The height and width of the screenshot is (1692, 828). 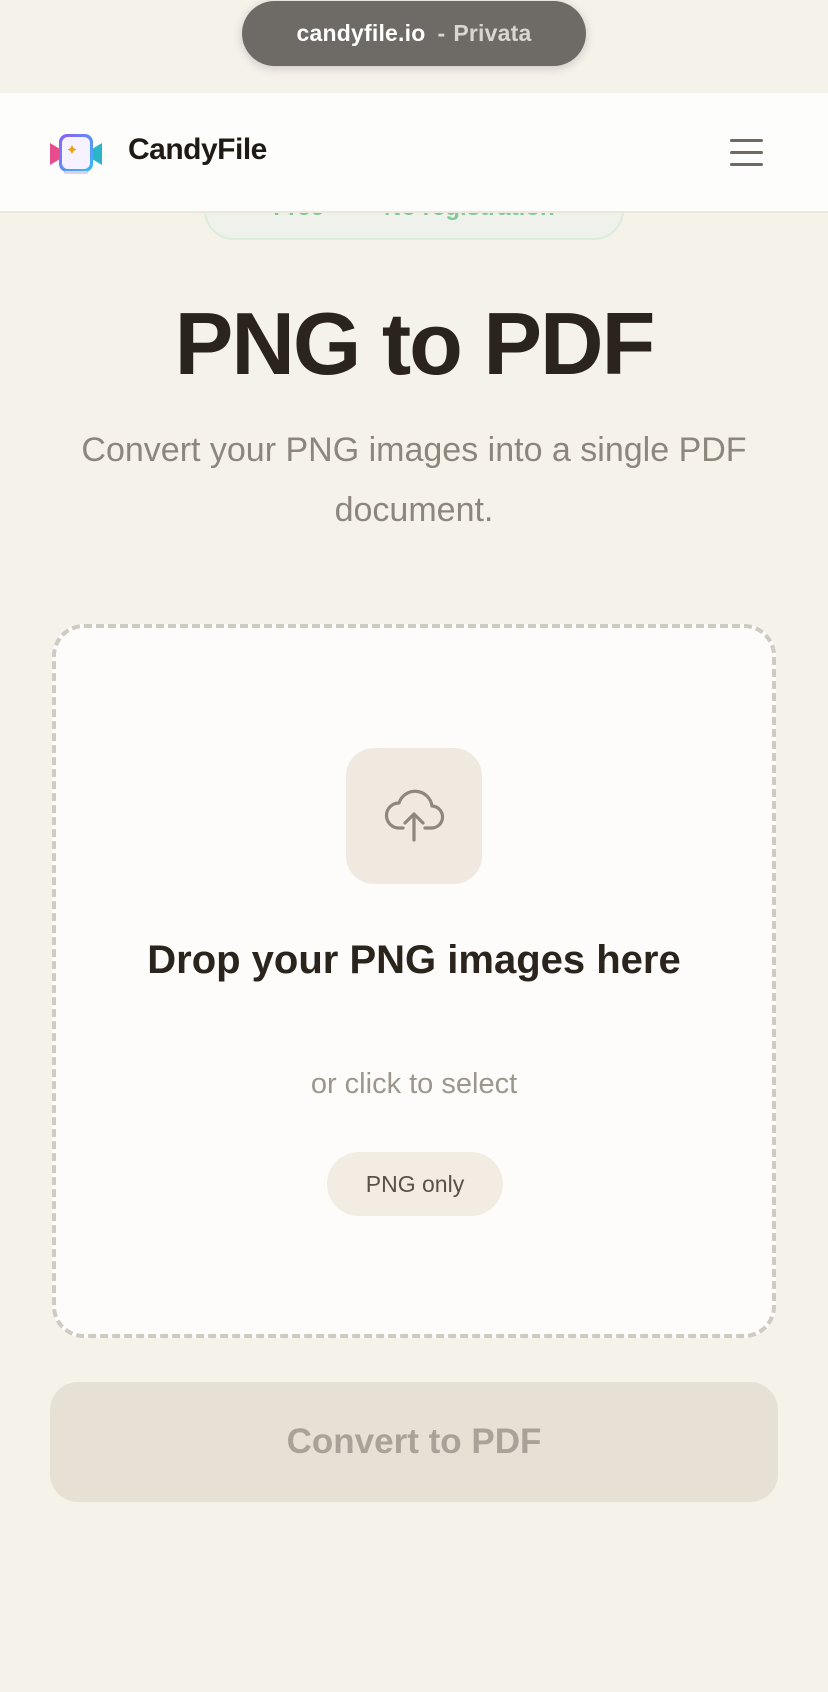 I want to click on format-chip: PNG only, so click(x=415, y=1184).